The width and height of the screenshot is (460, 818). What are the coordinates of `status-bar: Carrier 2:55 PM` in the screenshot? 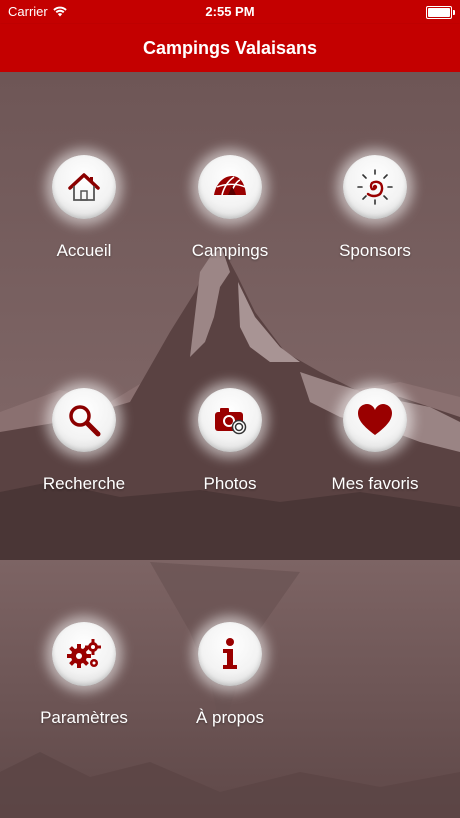 It's located at (230, 12).